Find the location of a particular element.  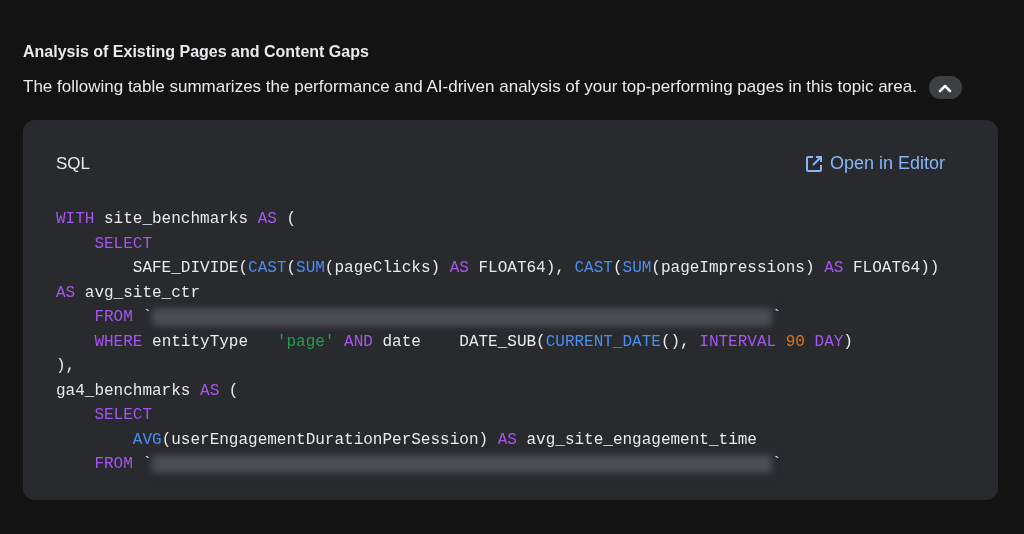

chevron-up-icon is located at coordinates (945, 87).